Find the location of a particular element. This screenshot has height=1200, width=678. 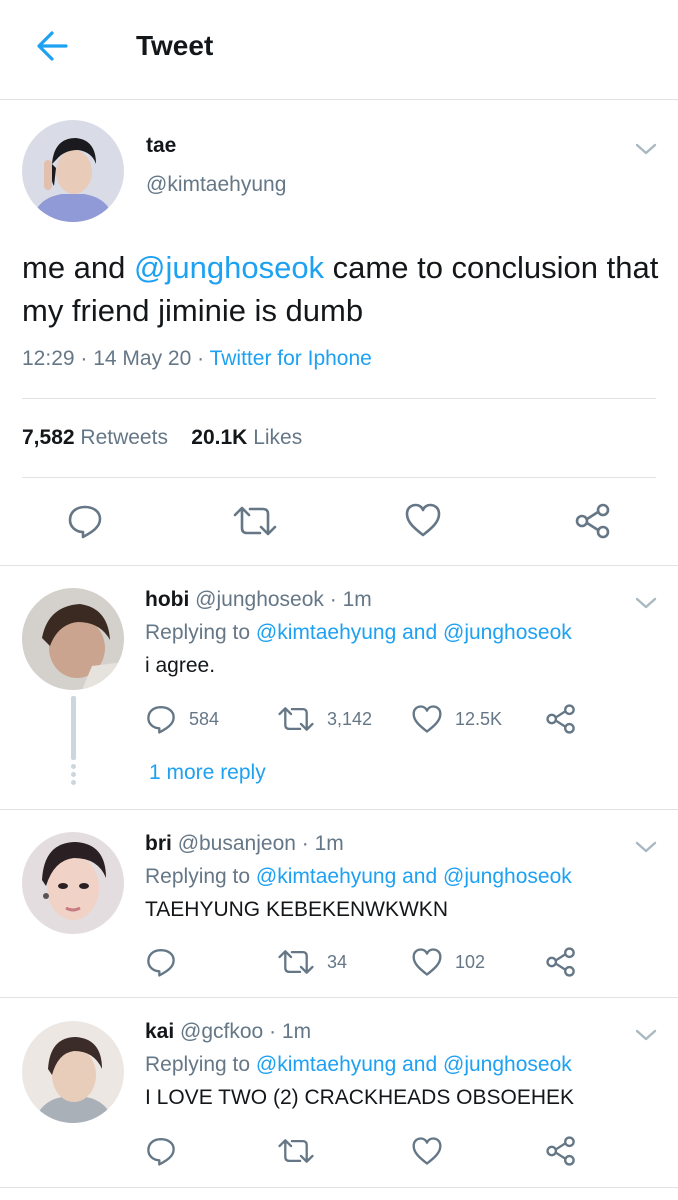

author-name: tae is located at coordinates (161, 146).